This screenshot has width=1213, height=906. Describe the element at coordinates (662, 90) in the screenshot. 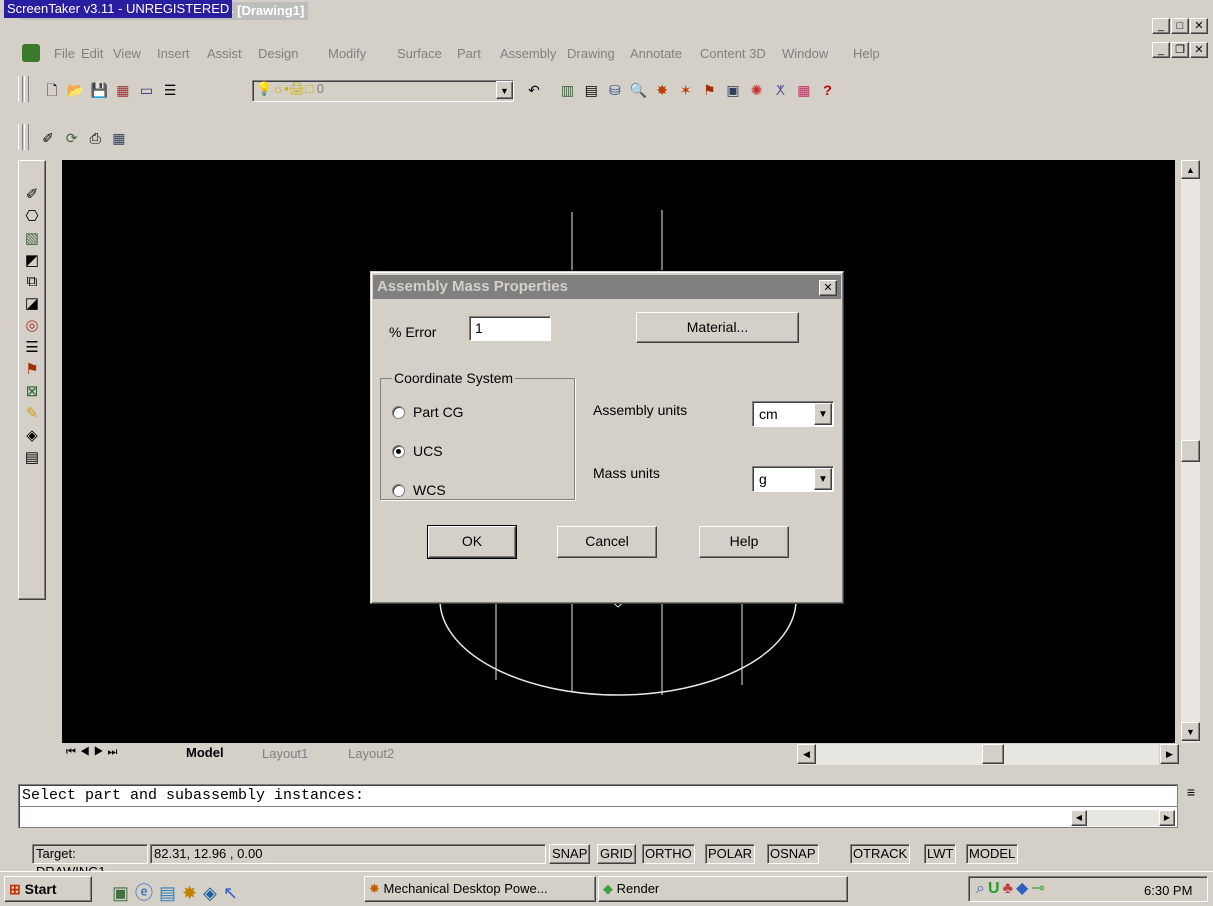

I see `explode-icon: ✸` at that location.